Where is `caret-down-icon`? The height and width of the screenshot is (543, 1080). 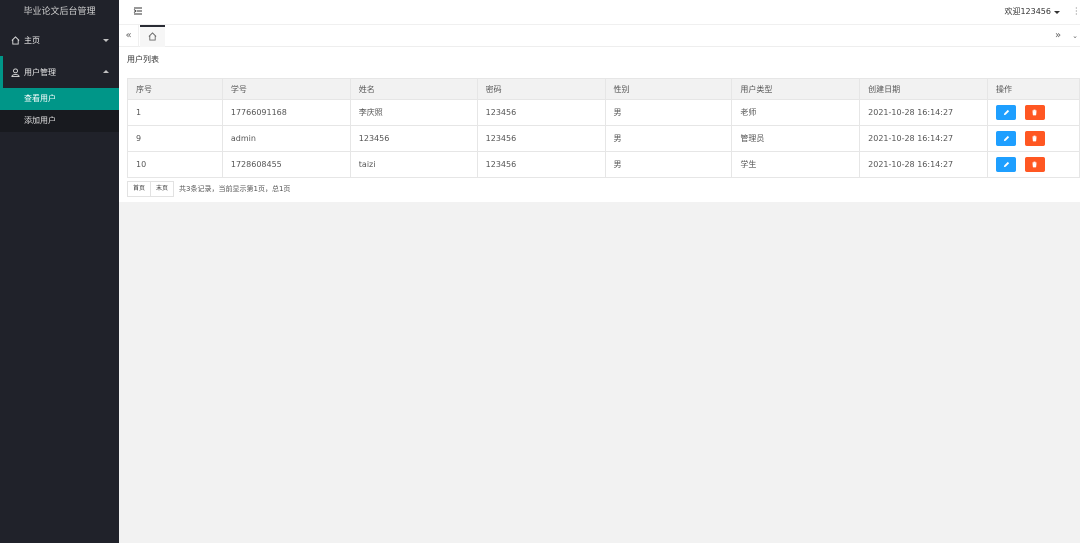 caret-down-icon is located at coordinates (1057, 12).